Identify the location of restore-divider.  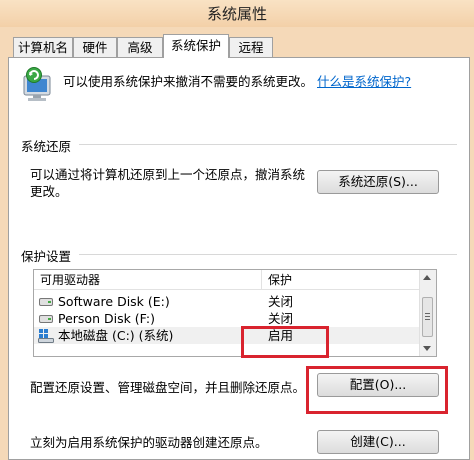
(268, 144).